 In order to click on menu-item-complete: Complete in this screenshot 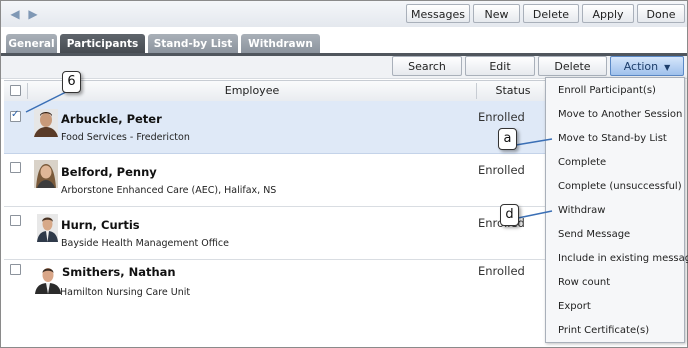, I will do `click(582, 162)`.